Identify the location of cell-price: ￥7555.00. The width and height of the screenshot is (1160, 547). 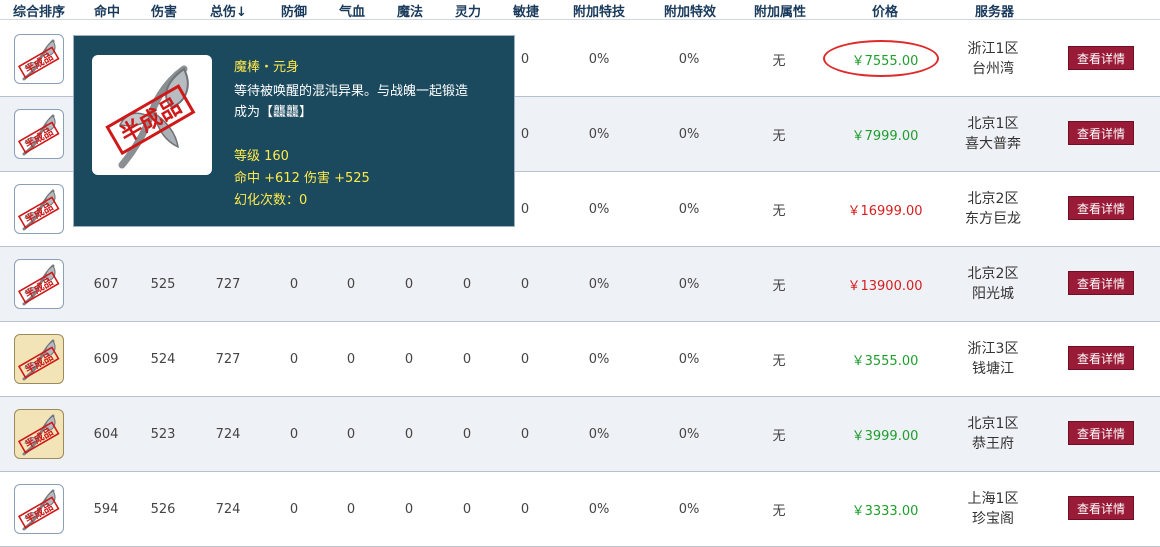
(885, 61).